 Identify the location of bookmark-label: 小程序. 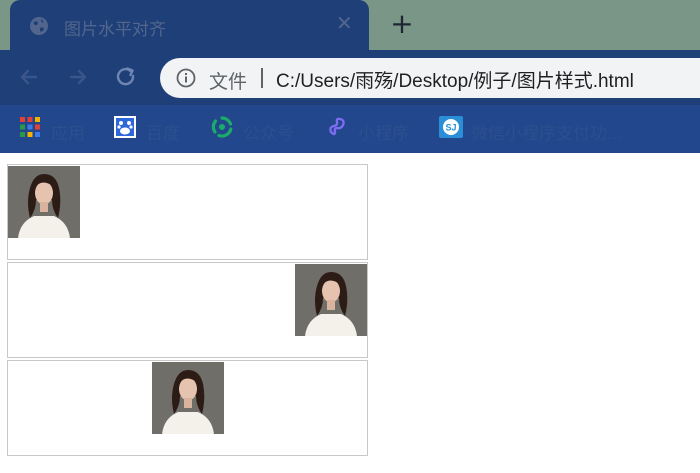
(383, 133).